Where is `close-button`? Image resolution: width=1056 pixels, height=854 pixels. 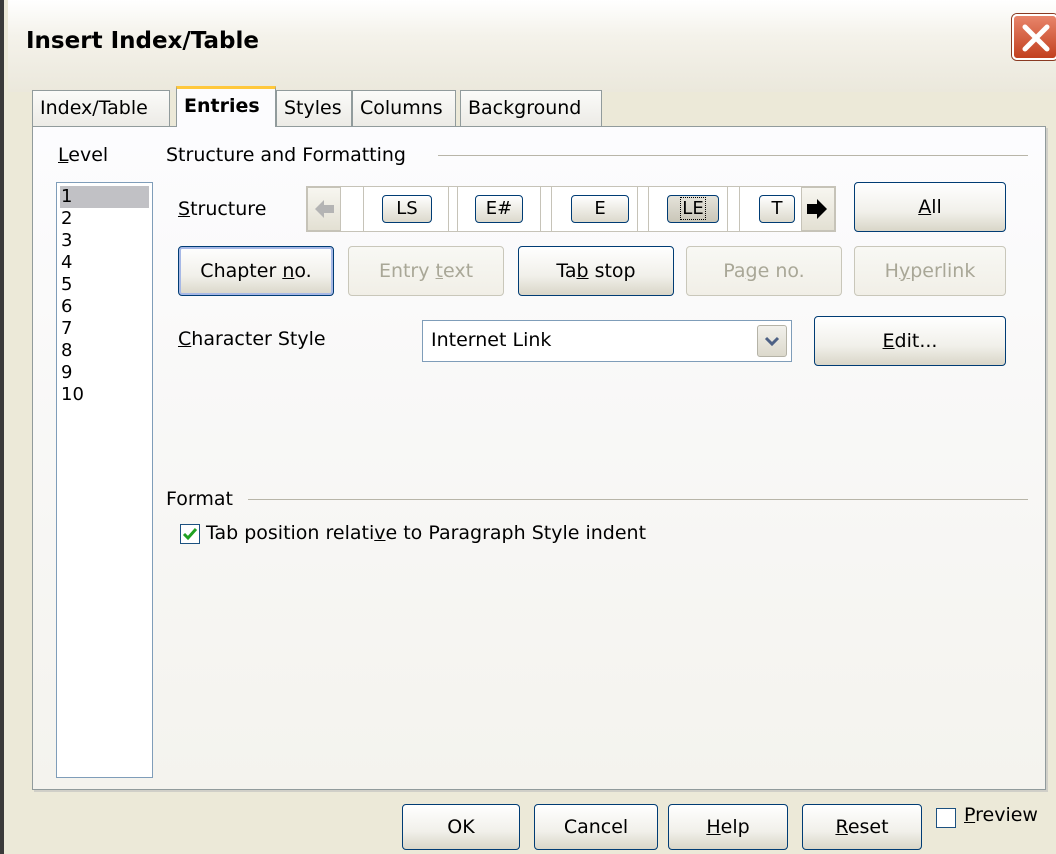 close-button is located at coordinates (1034, 37).